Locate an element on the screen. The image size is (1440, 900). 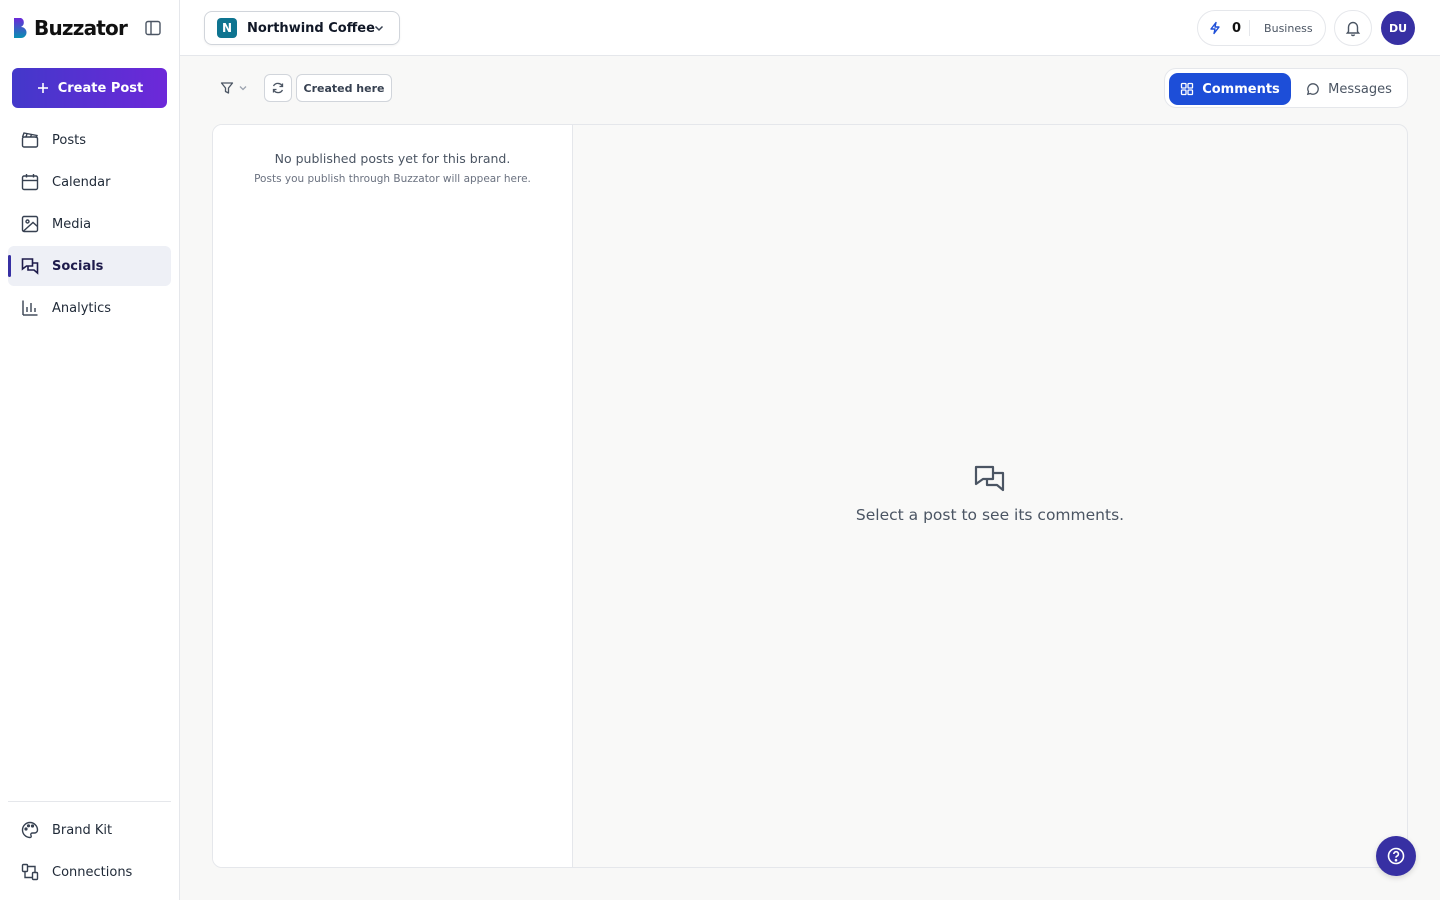
app-logo: Buzzator is located at coordinates (70, 28).